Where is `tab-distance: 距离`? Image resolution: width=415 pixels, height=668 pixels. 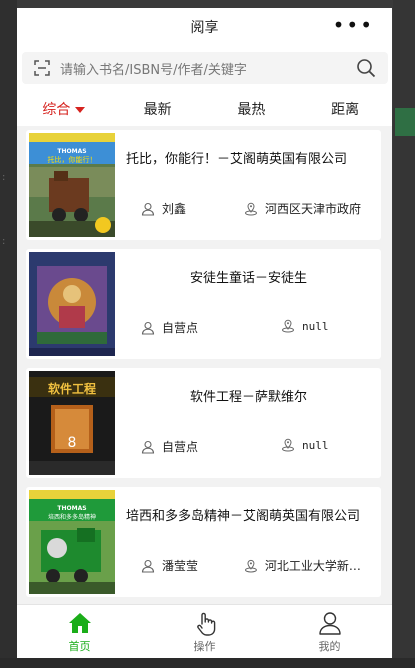 tab-distance: 距离 is located at coordinates (345, 109).